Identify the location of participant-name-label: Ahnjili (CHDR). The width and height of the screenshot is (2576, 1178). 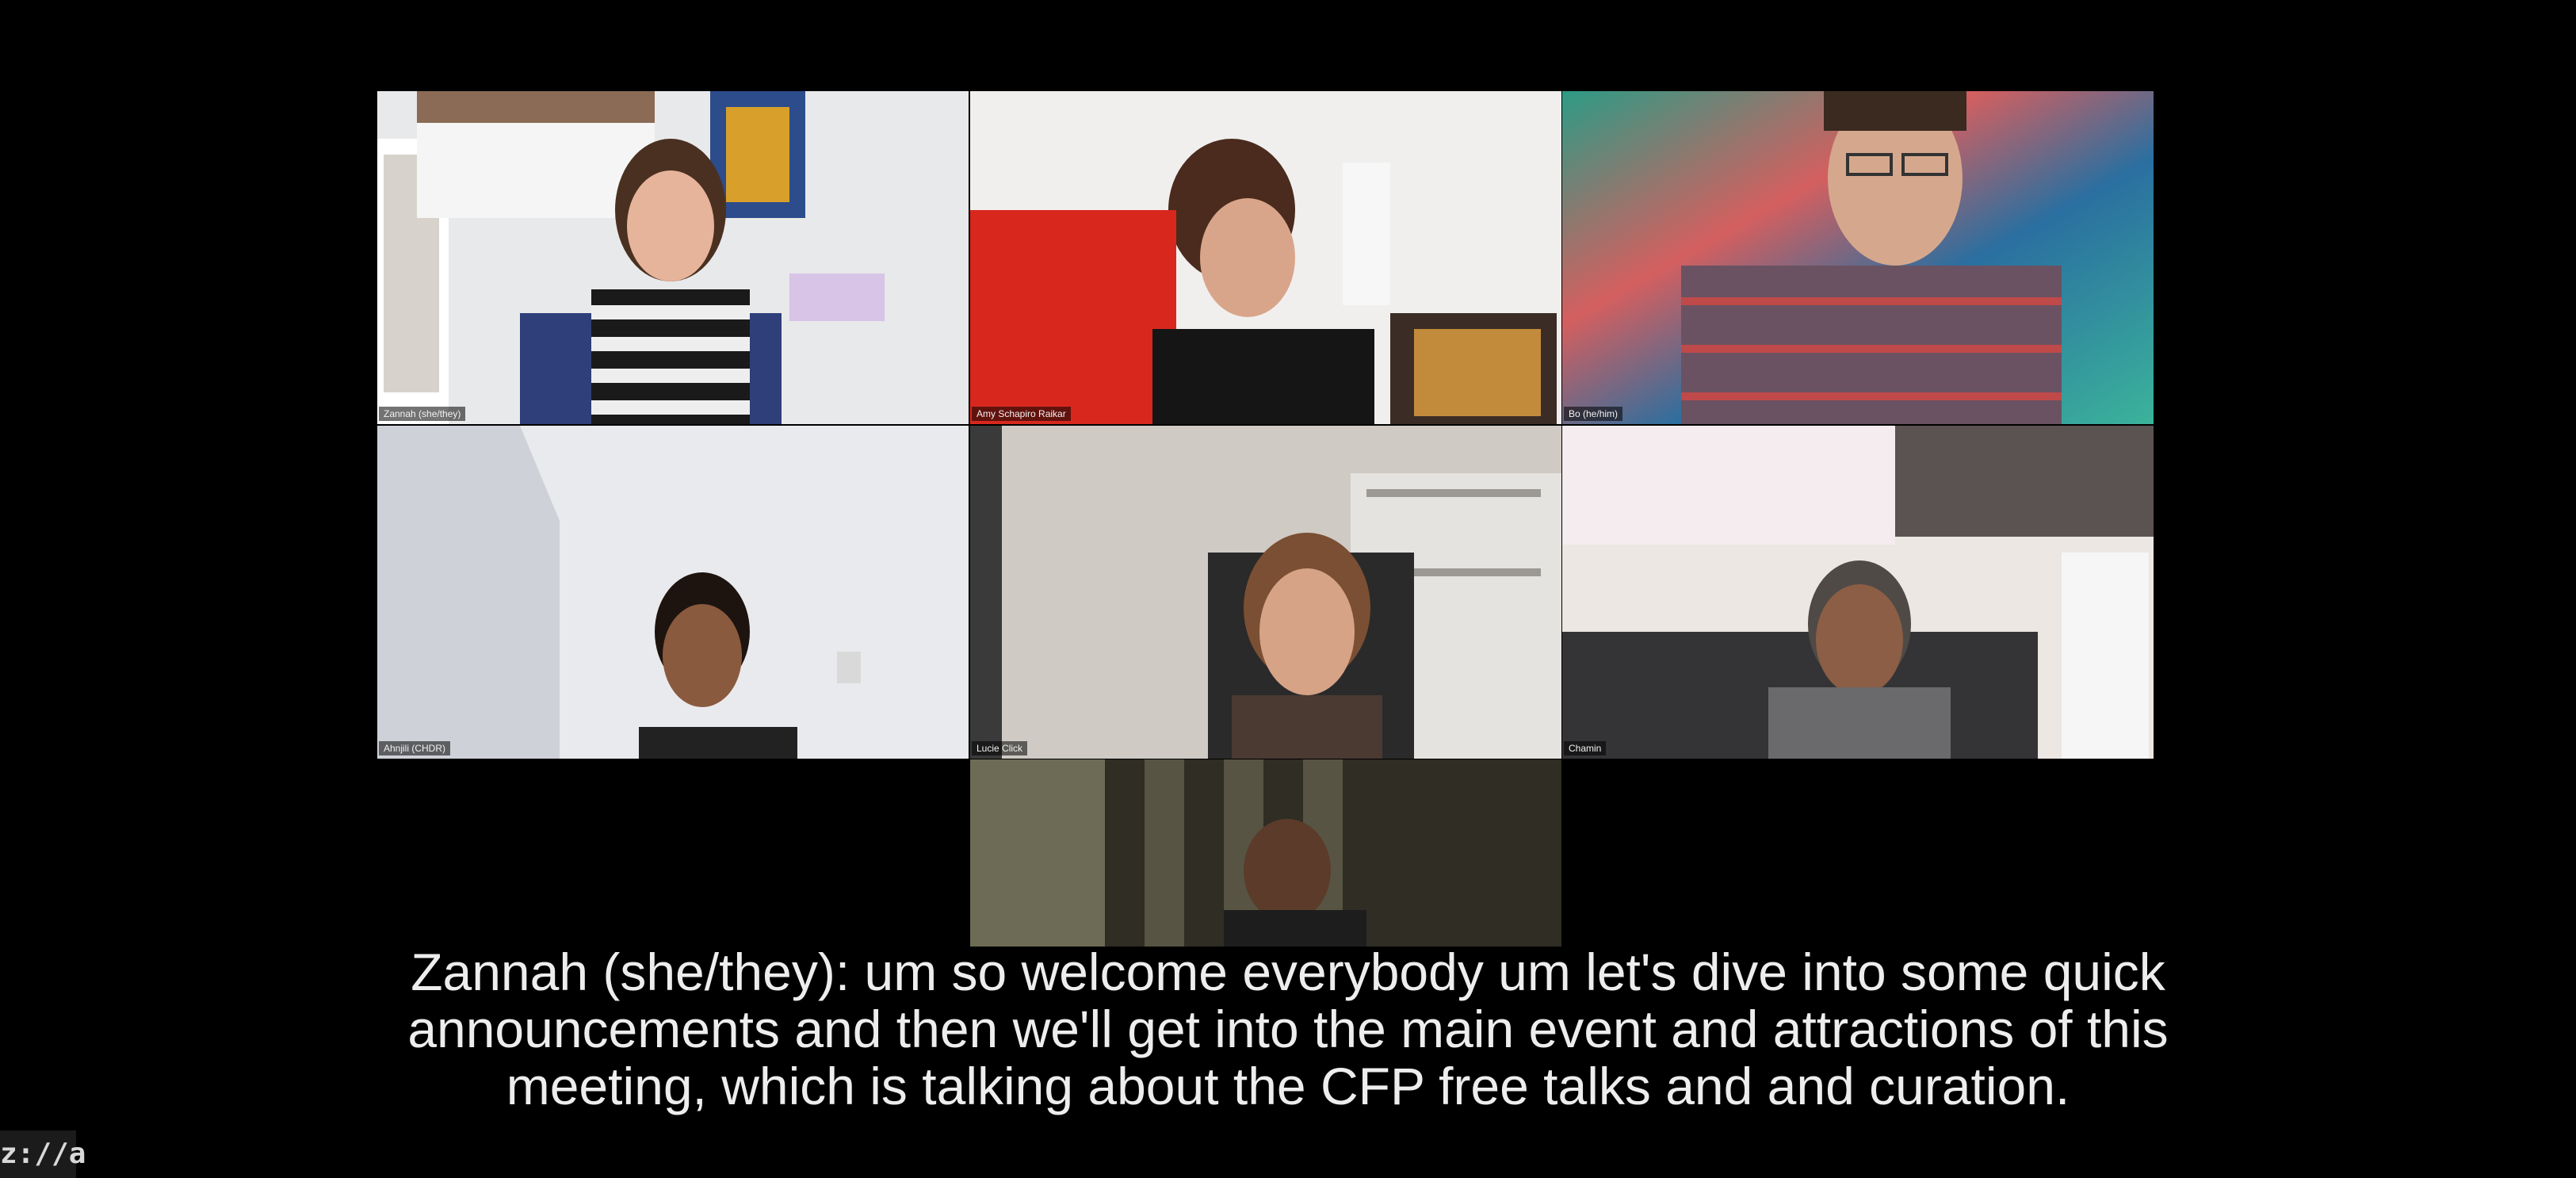
(415, 748).